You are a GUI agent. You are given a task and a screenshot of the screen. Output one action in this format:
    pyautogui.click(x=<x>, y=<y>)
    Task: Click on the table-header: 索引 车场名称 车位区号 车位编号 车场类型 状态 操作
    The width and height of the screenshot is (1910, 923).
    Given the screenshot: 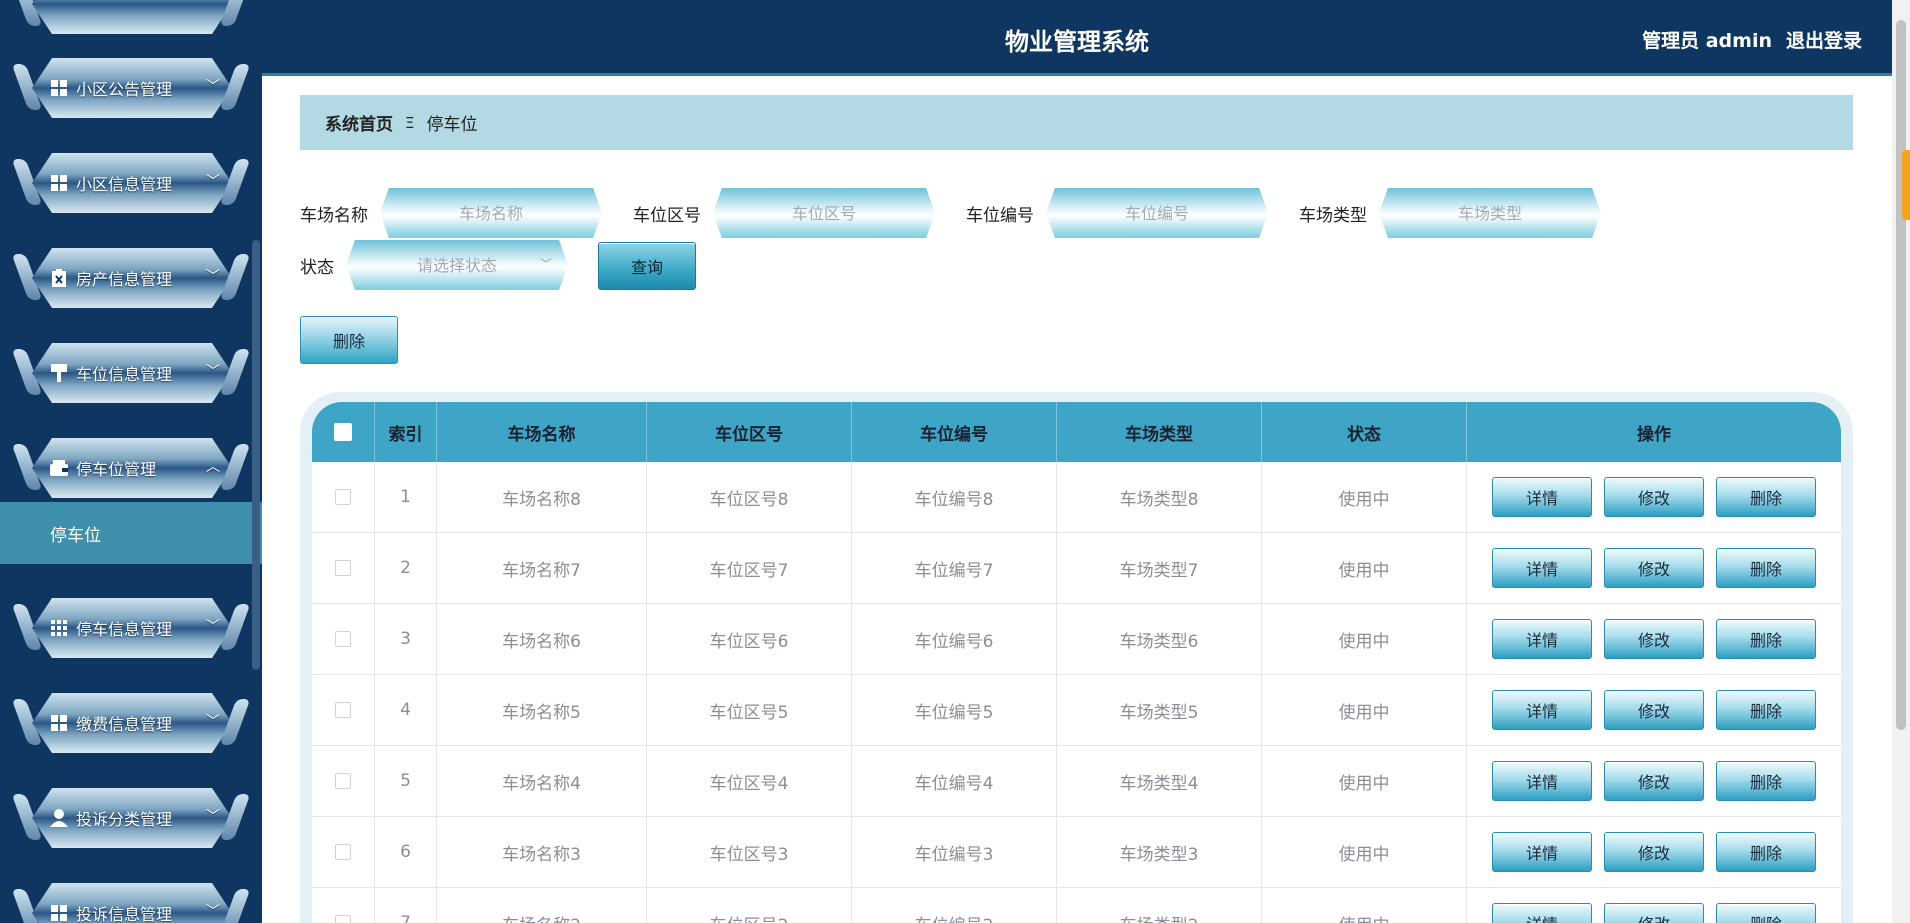 What is the action you would take?
    pyautogui.click(x=1076, y=432)
    